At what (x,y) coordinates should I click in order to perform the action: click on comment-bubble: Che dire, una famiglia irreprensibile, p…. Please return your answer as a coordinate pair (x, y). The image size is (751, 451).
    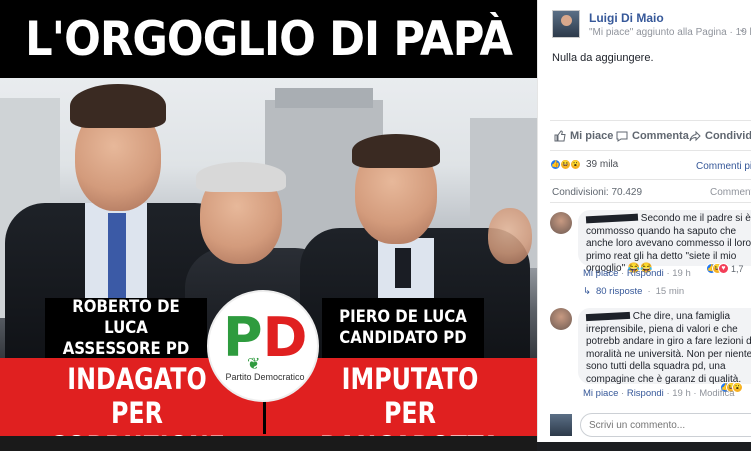
    Looking at the image, I should click on (664, 346).